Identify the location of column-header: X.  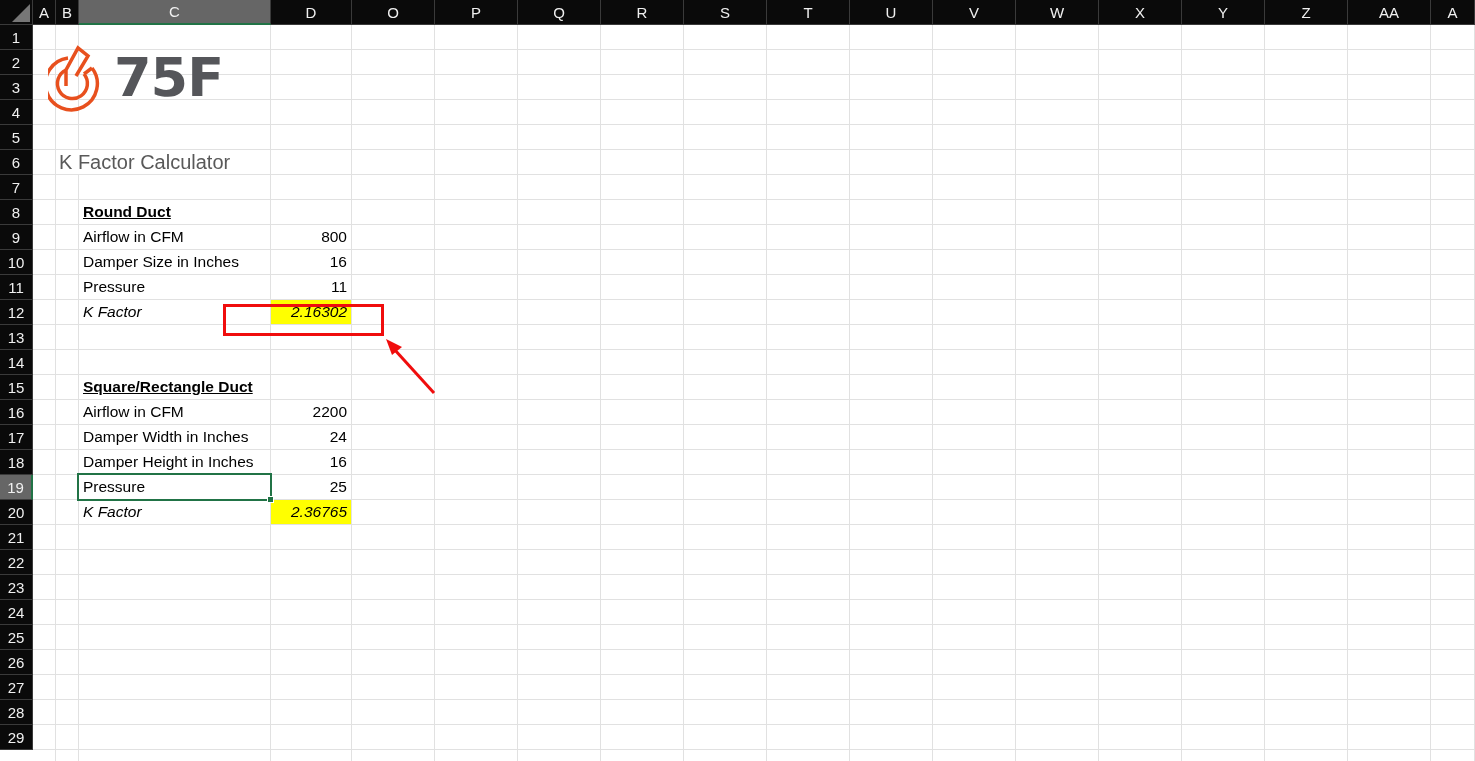
(1140, 12).